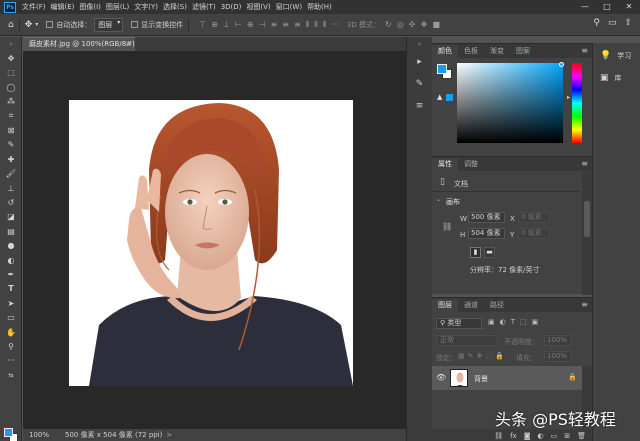 This screenshot has width=640, height=441. I want to click on web-safe-swatch, so click(449, 97).